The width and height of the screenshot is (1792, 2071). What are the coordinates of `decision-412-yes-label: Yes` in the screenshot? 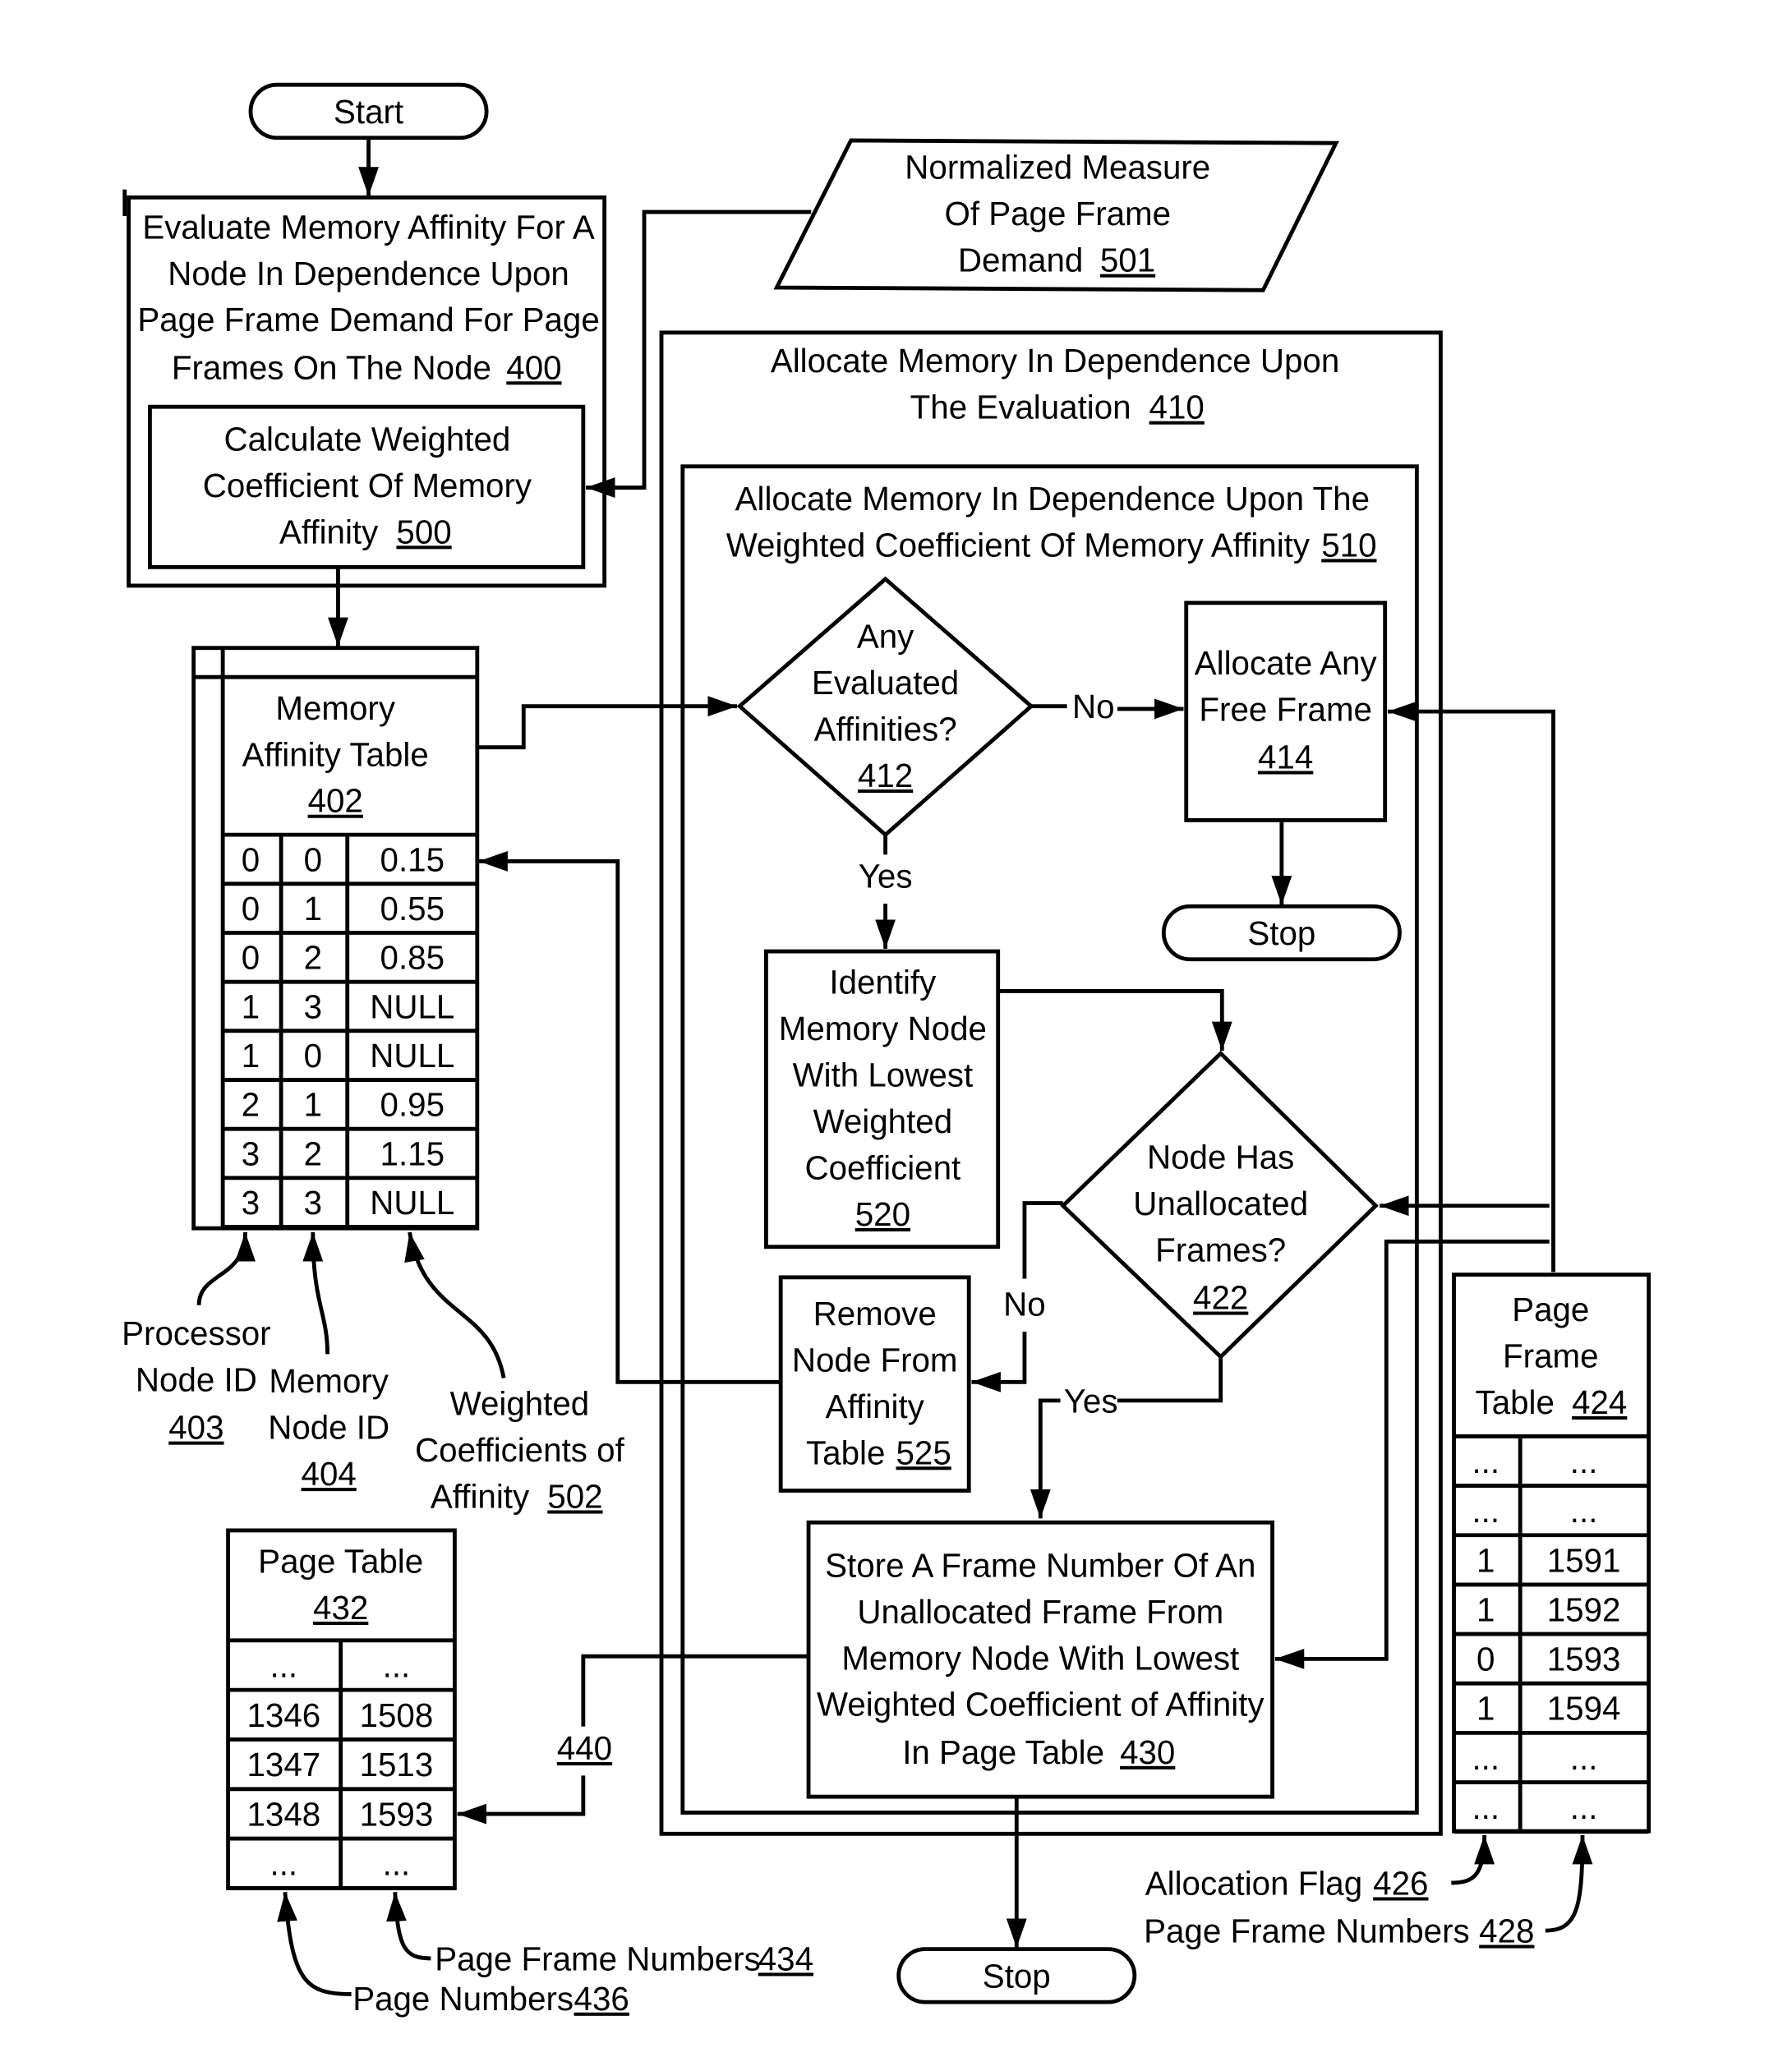 It's located at (886, 876).